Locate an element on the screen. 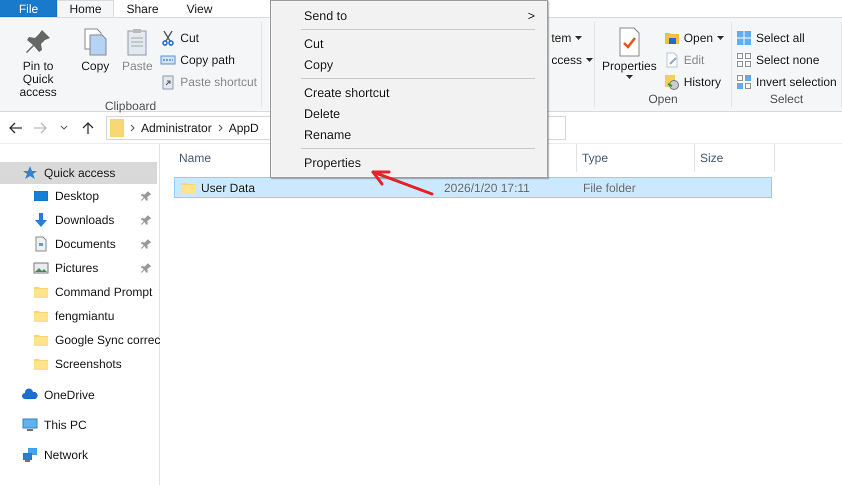 The width and height of the screenshot is (842, 485). group-label: Open is located at coordinates (663, 100).